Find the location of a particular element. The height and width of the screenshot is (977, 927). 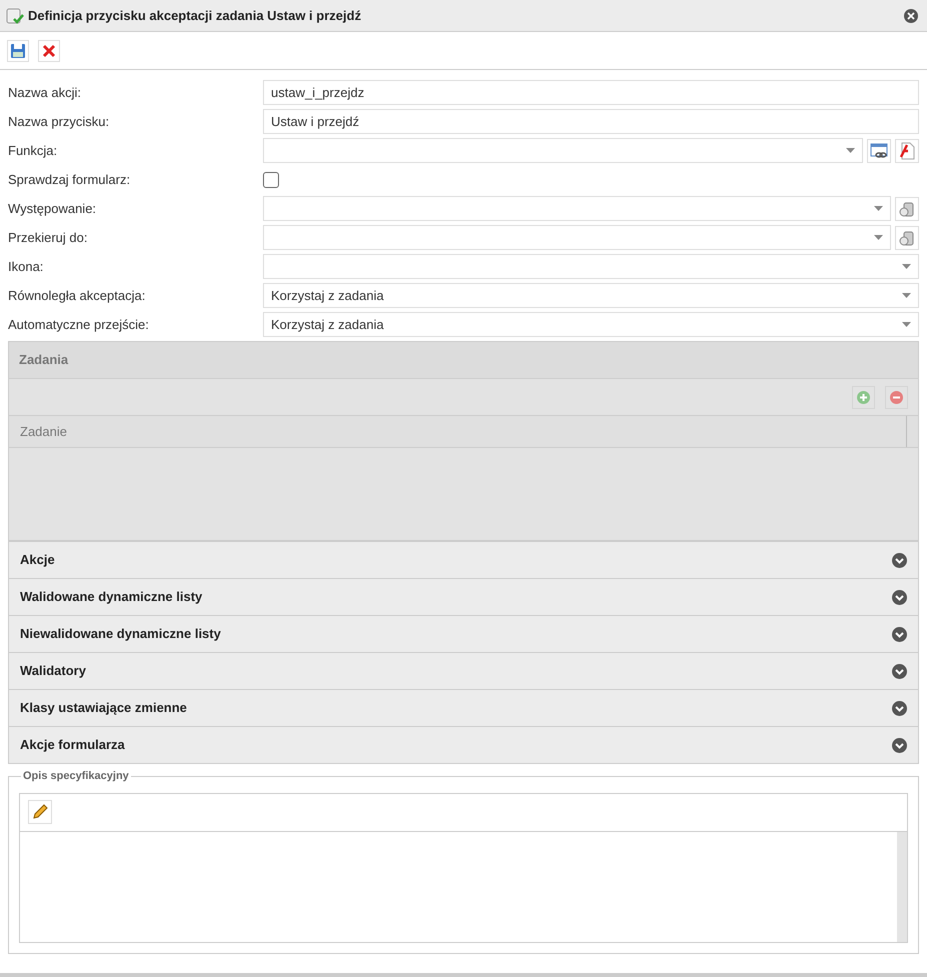

window-link-icon is located at coordinates (879, 150).